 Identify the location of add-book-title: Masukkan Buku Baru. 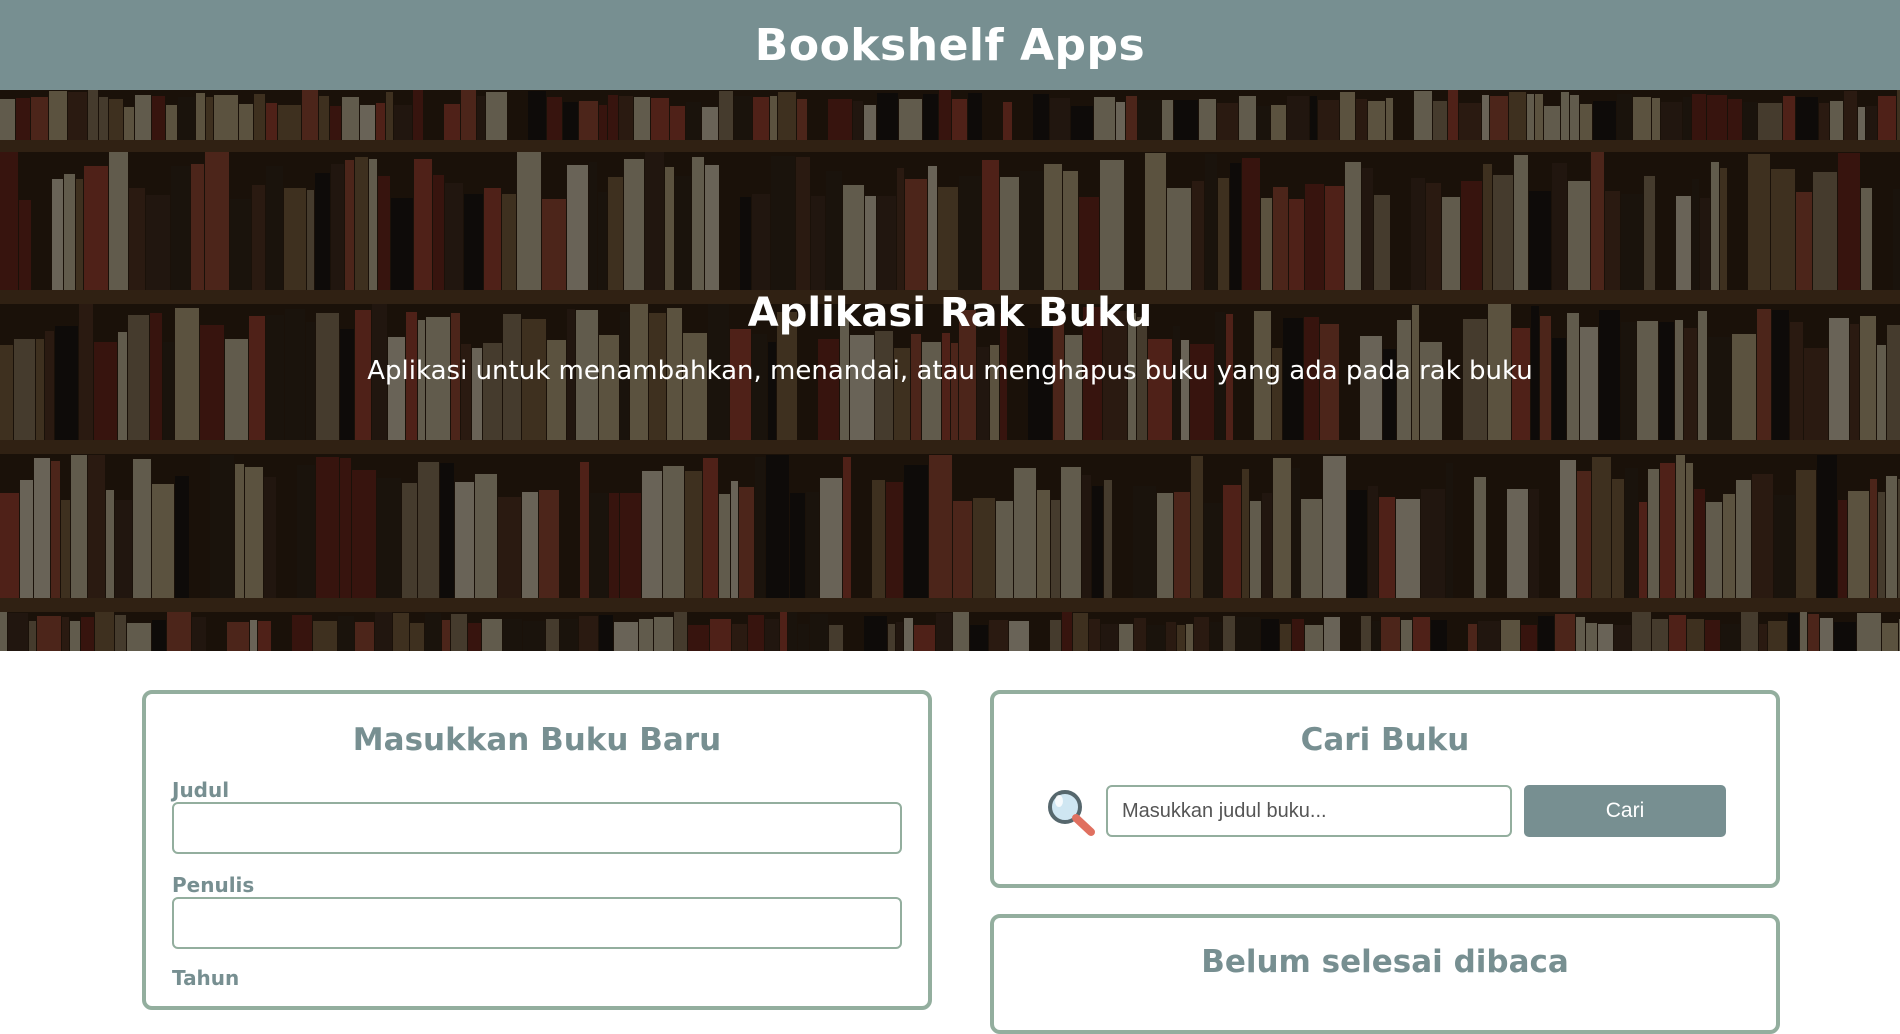
(537, 740).